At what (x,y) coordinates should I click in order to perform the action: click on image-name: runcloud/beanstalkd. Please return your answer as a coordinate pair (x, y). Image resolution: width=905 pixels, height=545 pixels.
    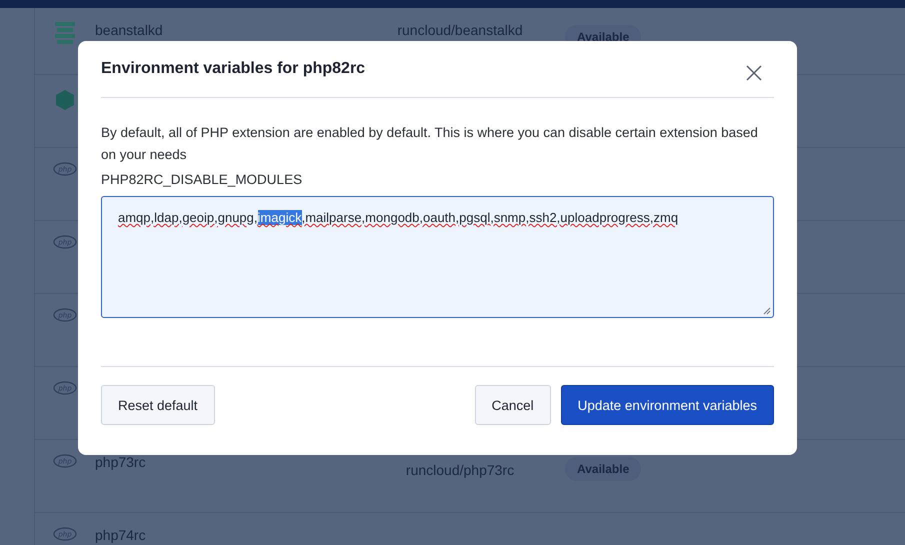
    Looking at the image, I should click on (460, 29).